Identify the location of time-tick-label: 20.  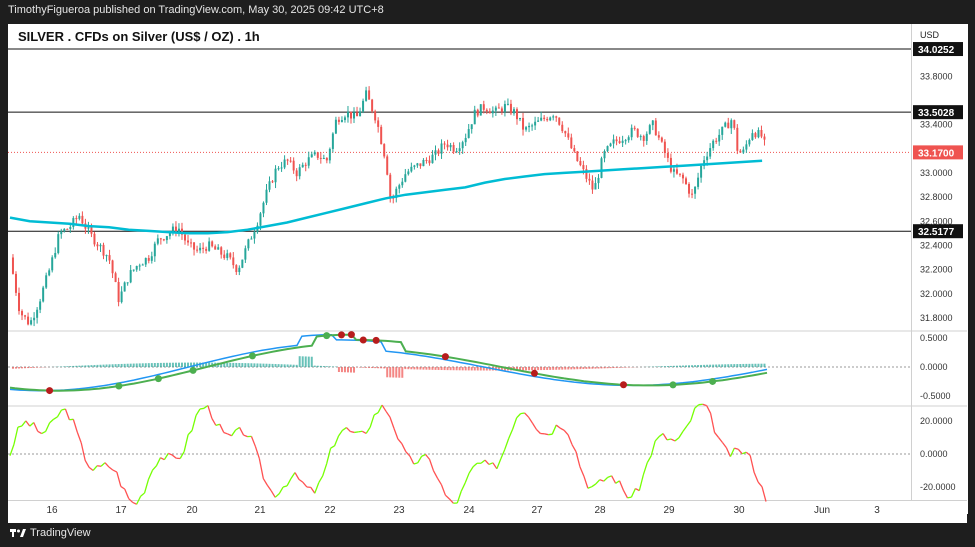
(192, 510).